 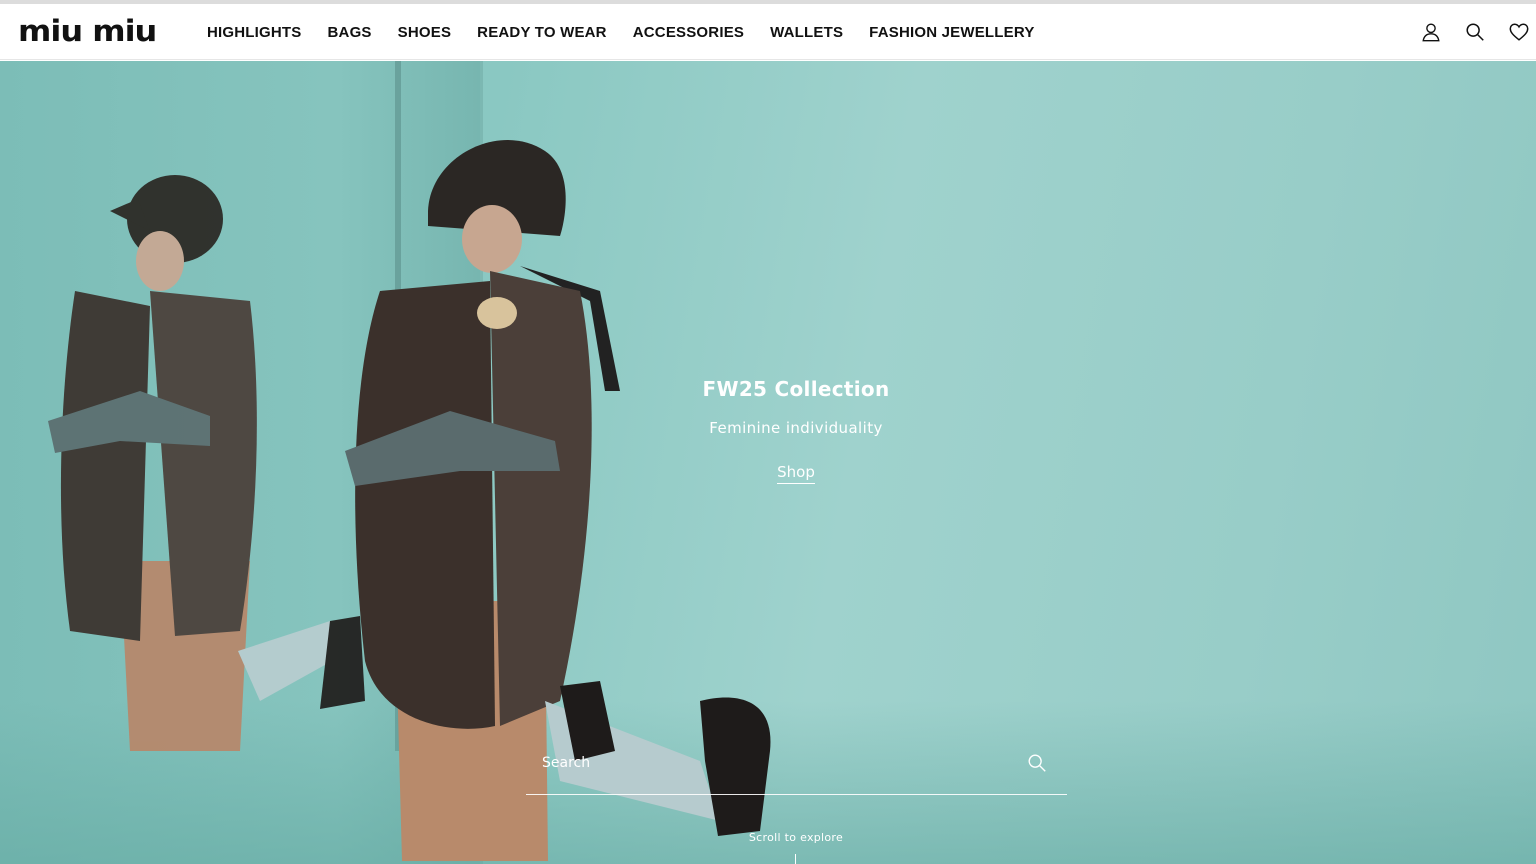 I want to click on nav-item-ready-to-wear: READY TO WEAR, so click(x=542, y=32).